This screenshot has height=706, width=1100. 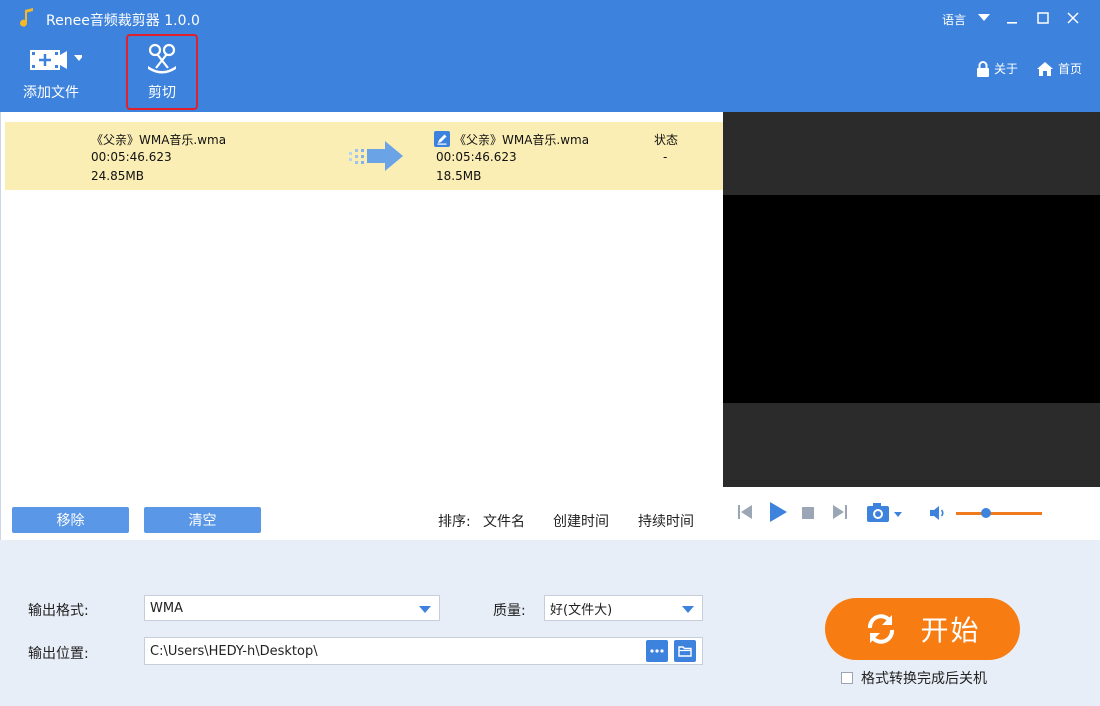 What do you see at coordinates (550, 18) in the screenshot?
I see `title-bar: Renee音频裁剪器 1.0.0 语言` at bounding box center [550, 18].